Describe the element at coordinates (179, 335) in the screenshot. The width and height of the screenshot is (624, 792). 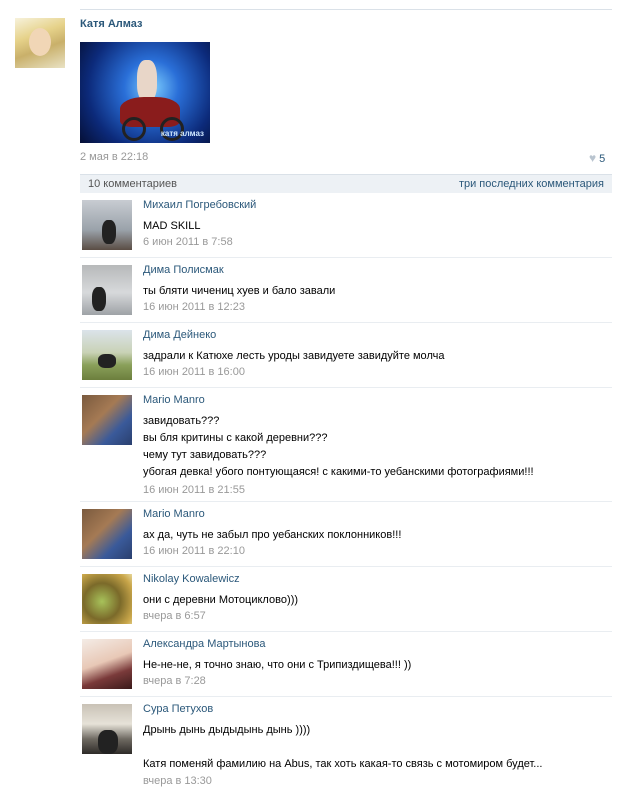
I see `reply-author: Дима Дейнеко` at that location.